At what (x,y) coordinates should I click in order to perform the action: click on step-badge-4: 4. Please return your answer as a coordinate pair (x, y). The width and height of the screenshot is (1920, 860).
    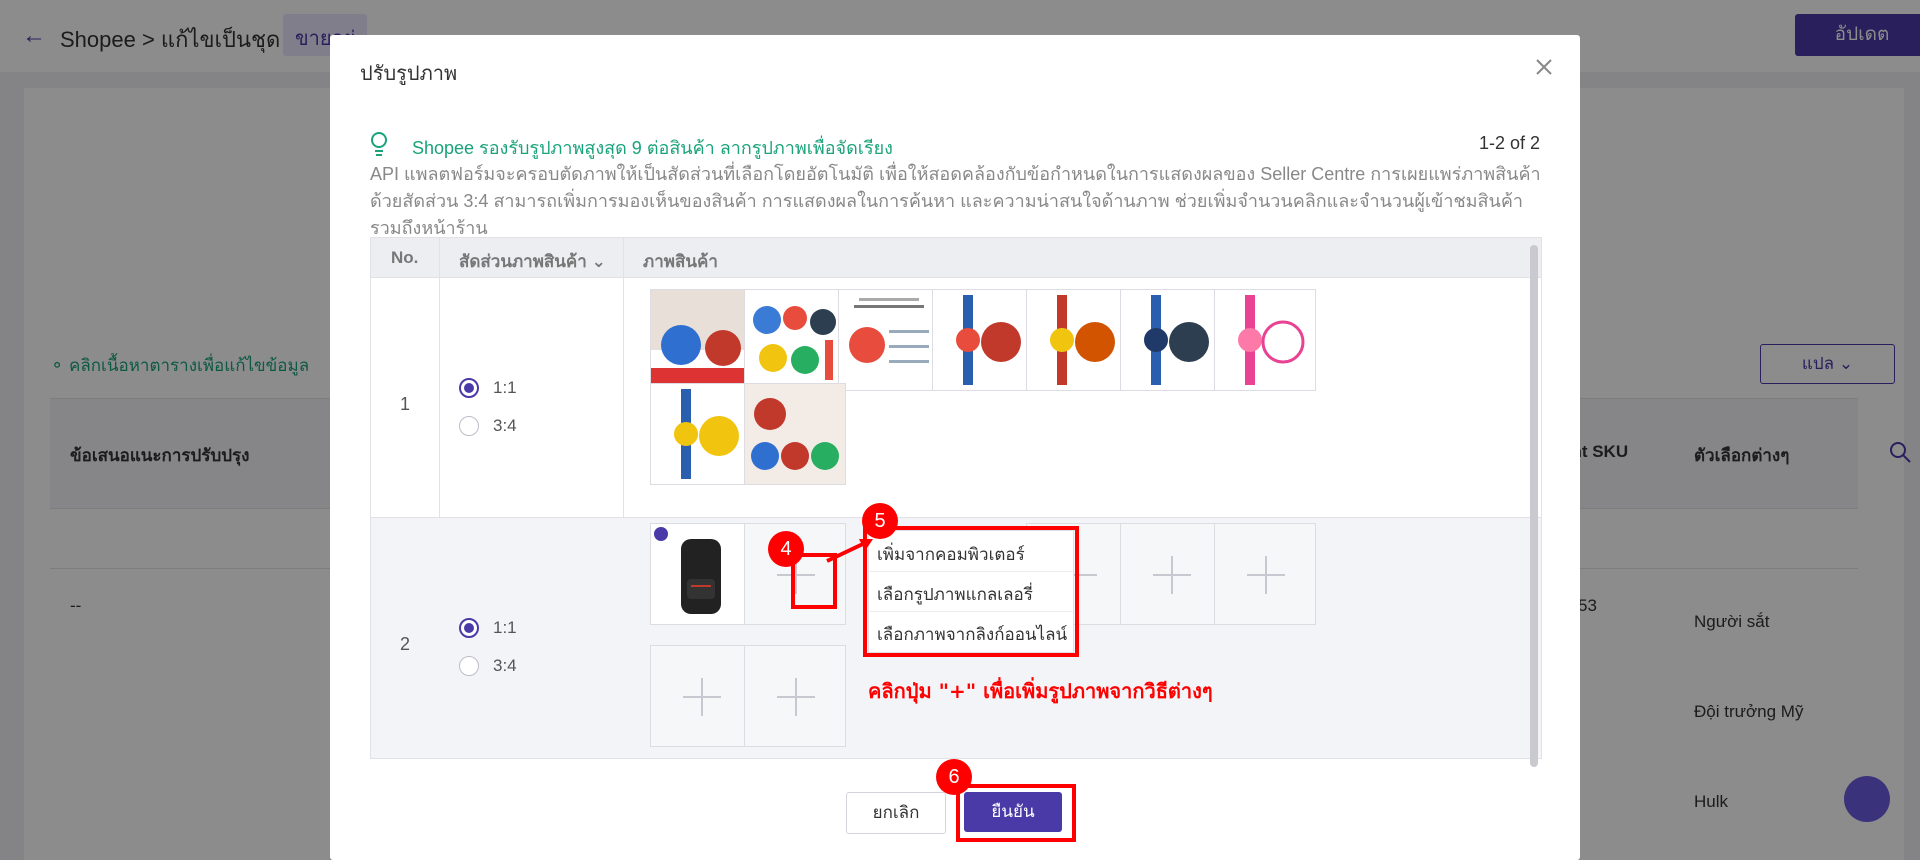
    Looking at the image, I should click on (786, 549).